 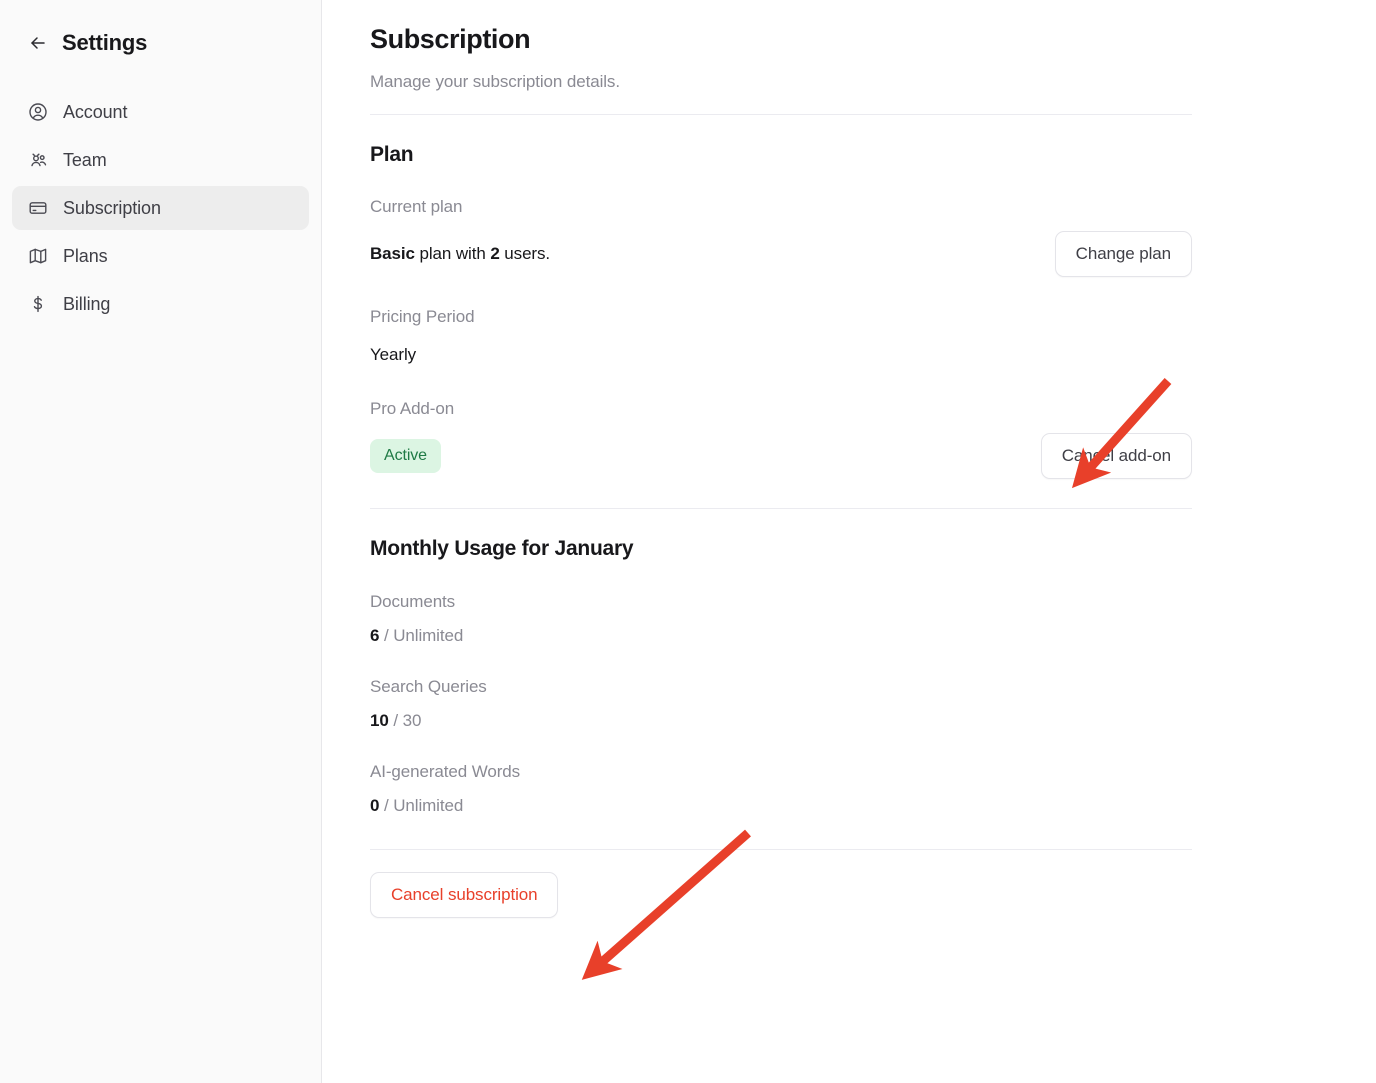 What do you see at coordinates (1123, 254) in the screenshot?
I see `change-plan-button: Change plan` at bounding box center [1123, 254].